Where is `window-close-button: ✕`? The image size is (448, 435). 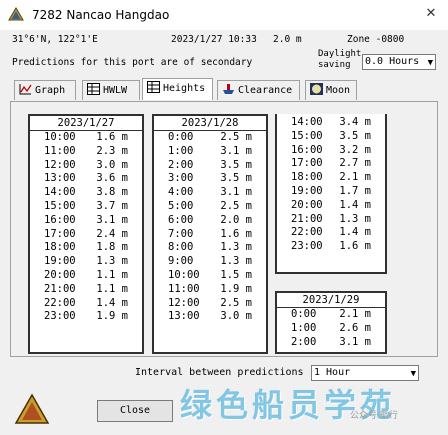 window-close-button: ✕ is located at coordinates (431, 14).